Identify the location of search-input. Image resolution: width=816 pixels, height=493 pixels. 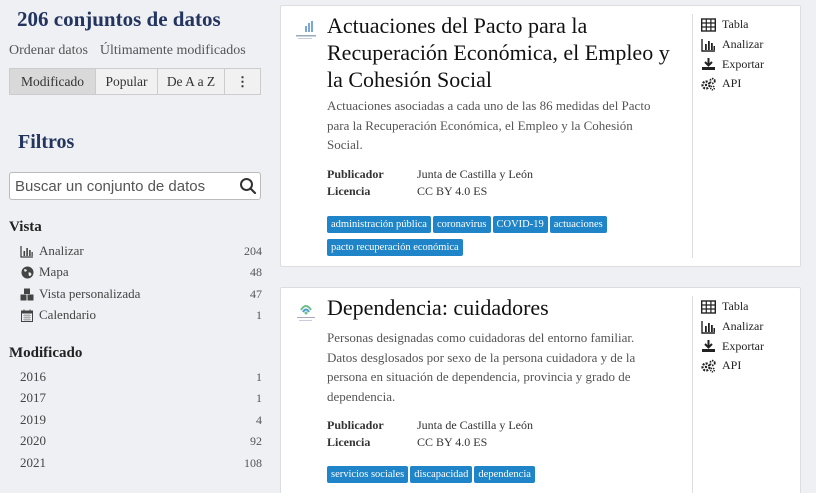
(120, 186).